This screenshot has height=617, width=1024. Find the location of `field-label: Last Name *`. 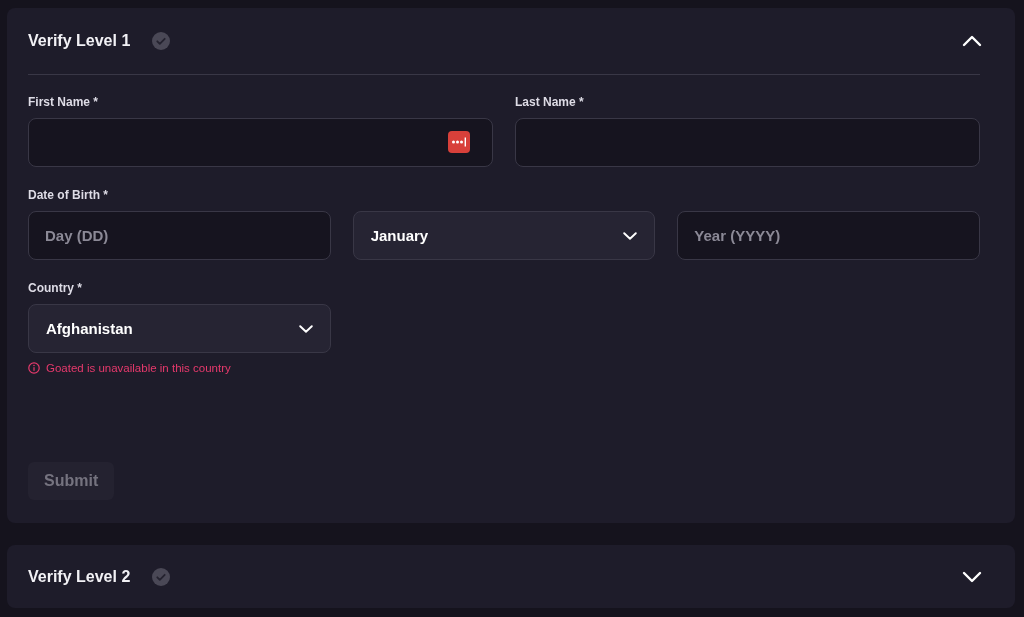

field-label: Last Name * is located at coordinates (549, 102).